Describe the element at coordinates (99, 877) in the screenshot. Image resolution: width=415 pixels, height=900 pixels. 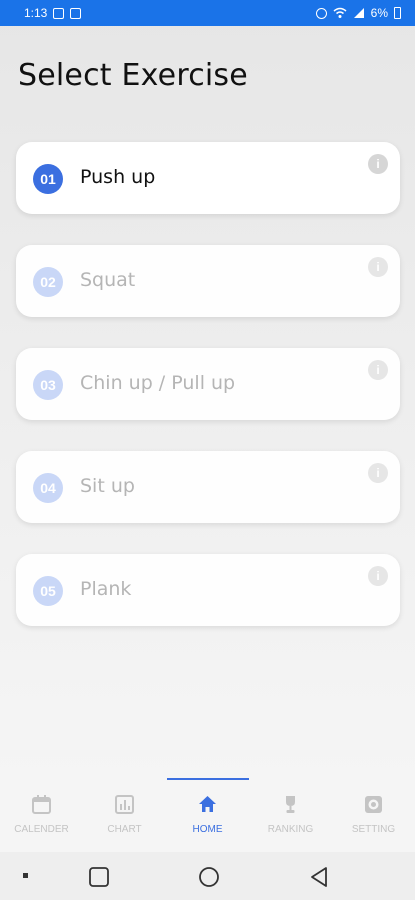
I see `recent-apps-icon` at that location.